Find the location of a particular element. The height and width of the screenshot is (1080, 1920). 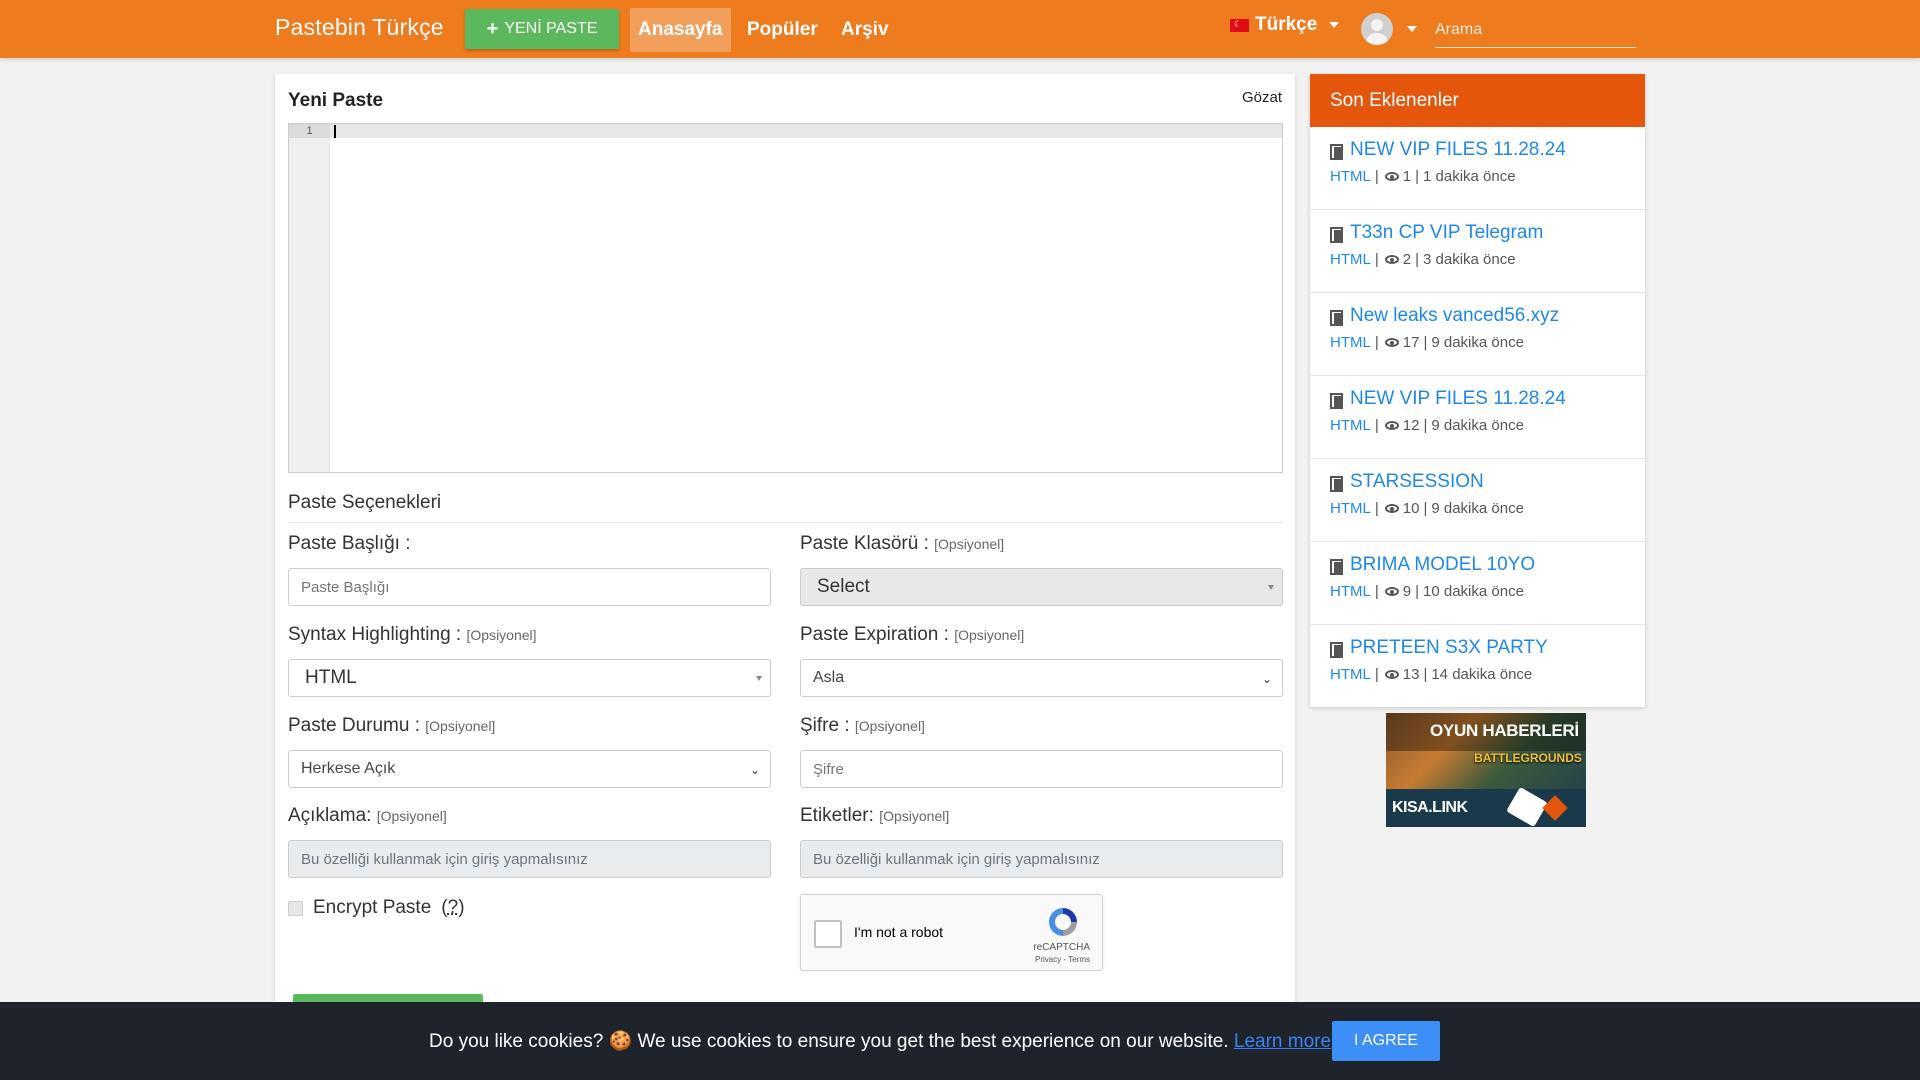

encrypt-help: (?) is located at coordinates (452, 908).